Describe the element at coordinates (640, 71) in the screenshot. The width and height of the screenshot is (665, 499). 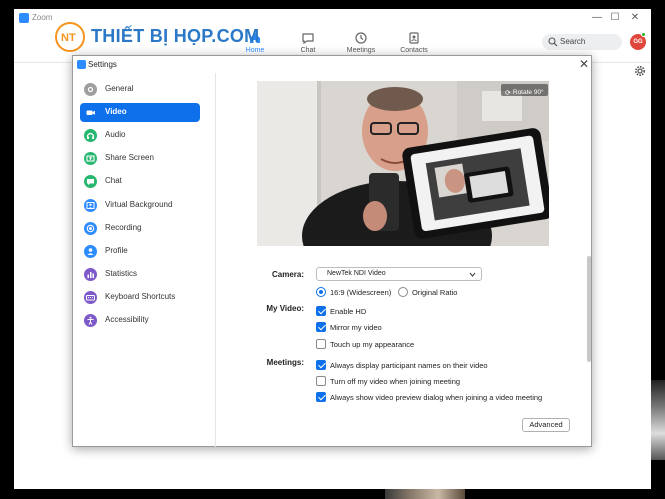
I see `settings-gear-icon` at that location.